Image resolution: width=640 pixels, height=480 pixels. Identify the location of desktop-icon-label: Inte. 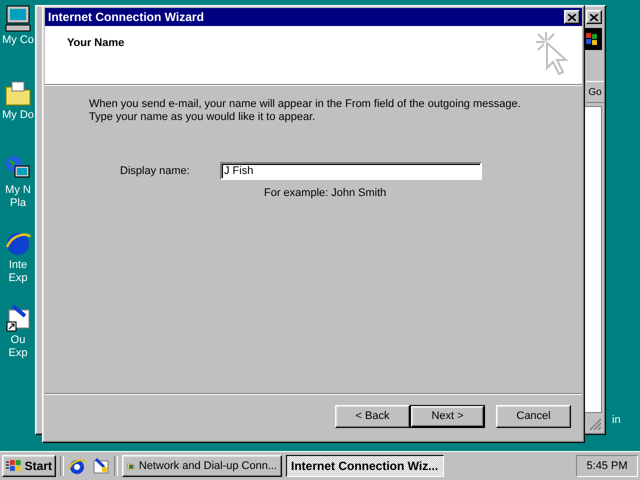
(18, 265).